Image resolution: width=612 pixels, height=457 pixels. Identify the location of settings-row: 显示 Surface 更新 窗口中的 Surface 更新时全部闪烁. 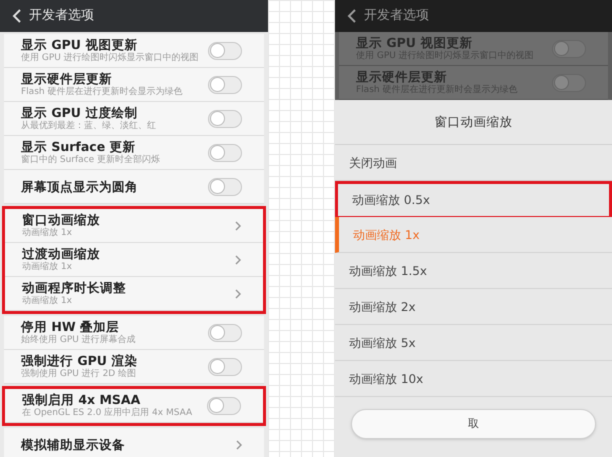
(134, 153).